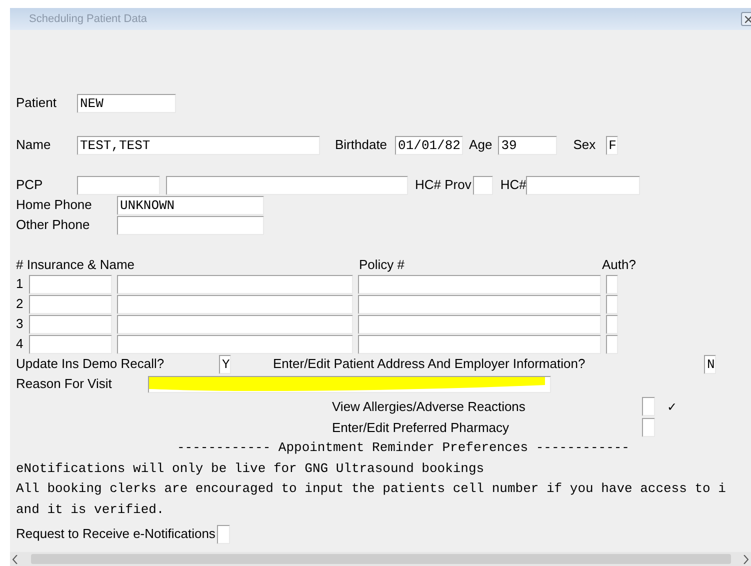 The width and height of the screenshot is (751, 566). I want to click on scrollbar-thumb, so click(380, 559).